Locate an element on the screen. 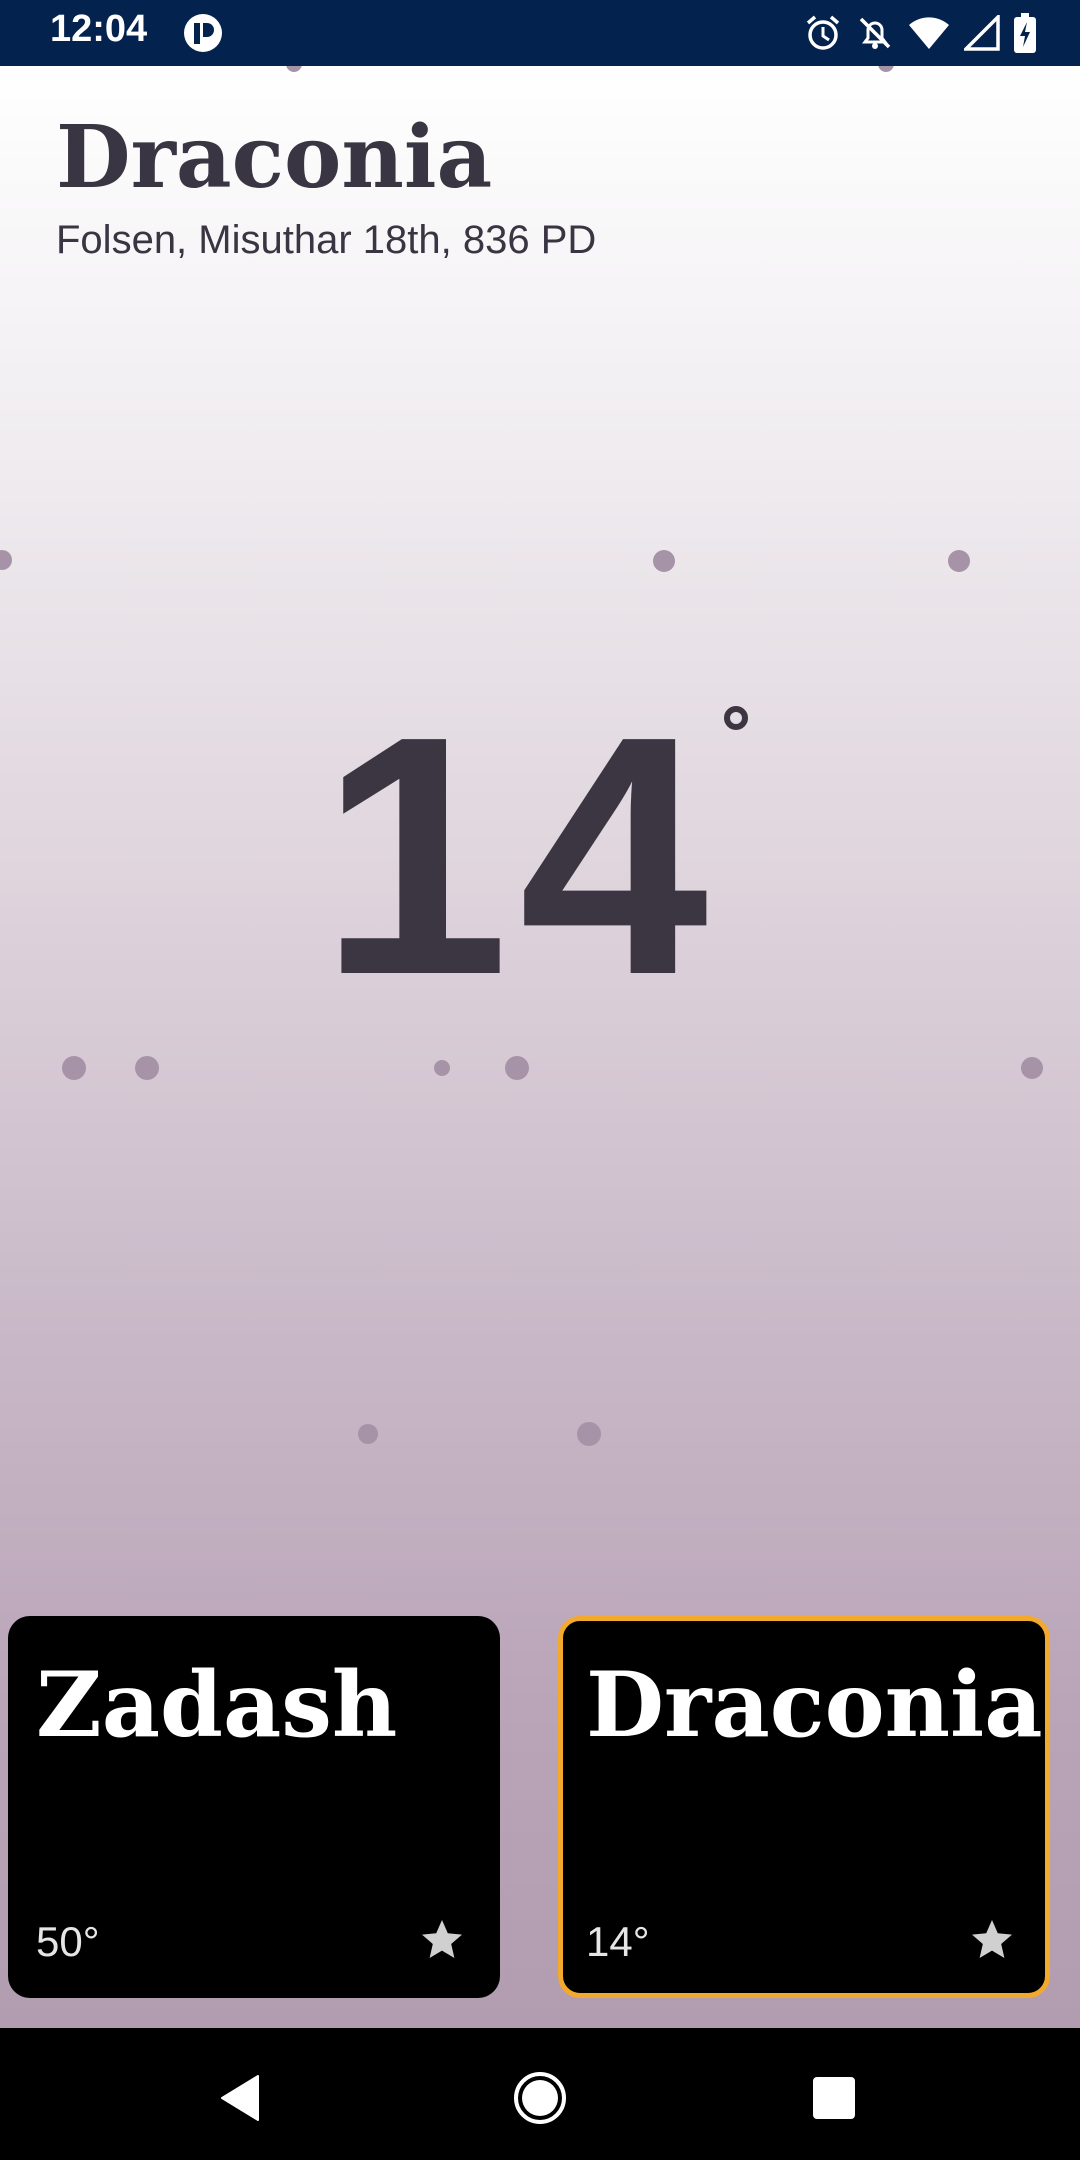 The image size is (1080, 2160). card-temperature: 14° is located at coordinates (618, 1941).